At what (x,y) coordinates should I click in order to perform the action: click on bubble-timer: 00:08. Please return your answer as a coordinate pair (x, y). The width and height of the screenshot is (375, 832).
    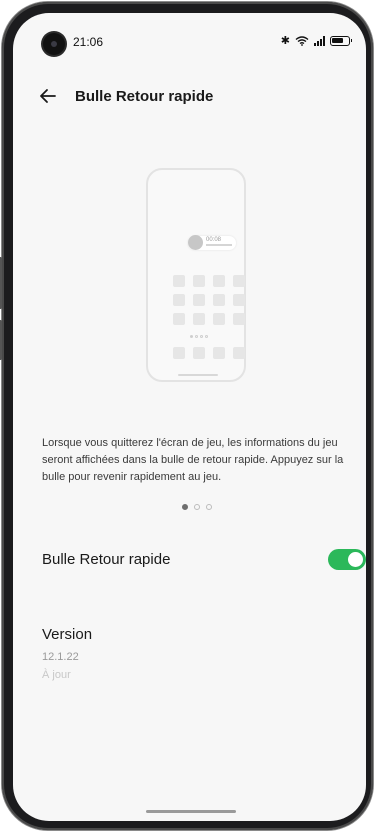
    Looking at the image, I should click on (214, 240).